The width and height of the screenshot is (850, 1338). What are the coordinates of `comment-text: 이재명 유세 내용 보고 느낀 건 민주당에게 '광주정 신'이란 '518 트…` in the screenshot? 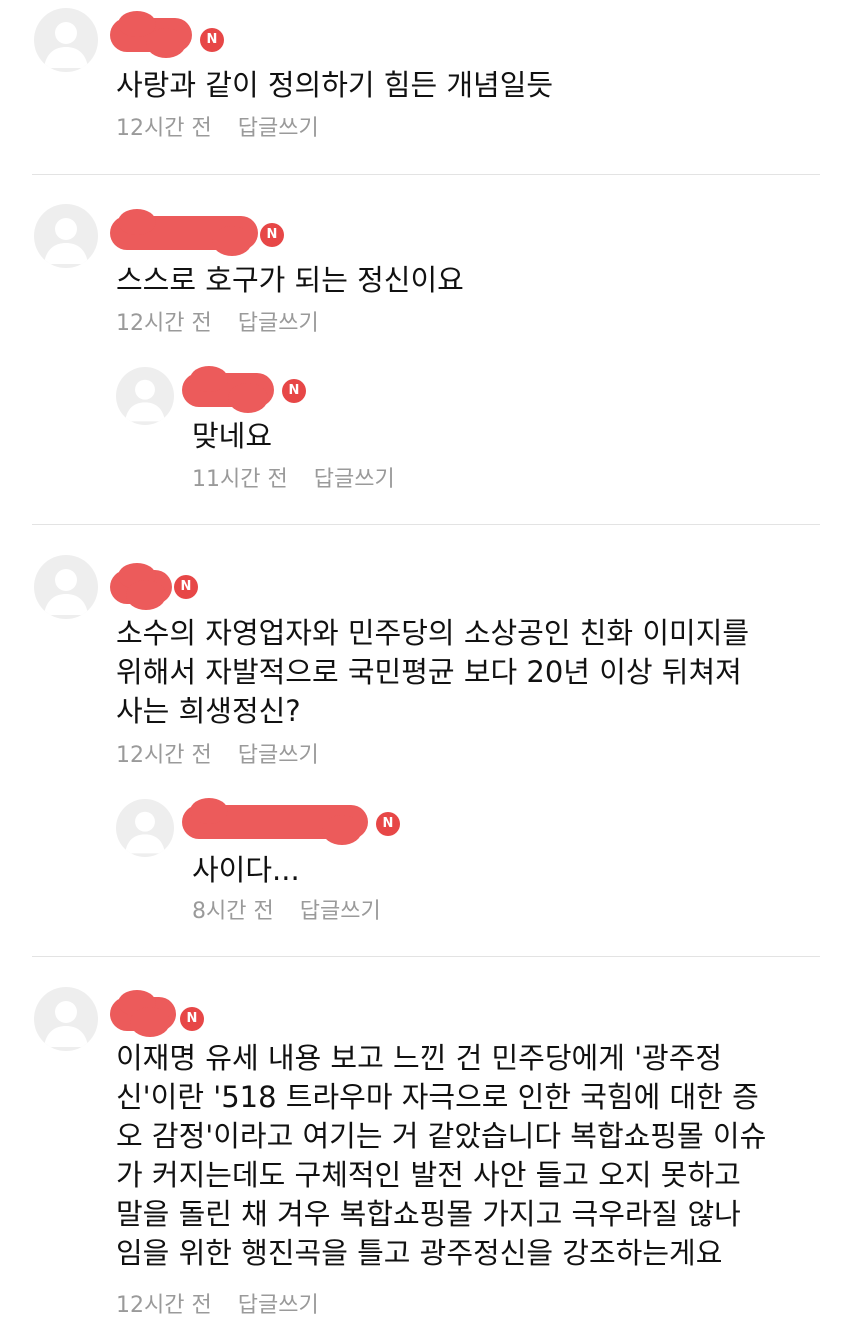 It's located at (441, 1155).